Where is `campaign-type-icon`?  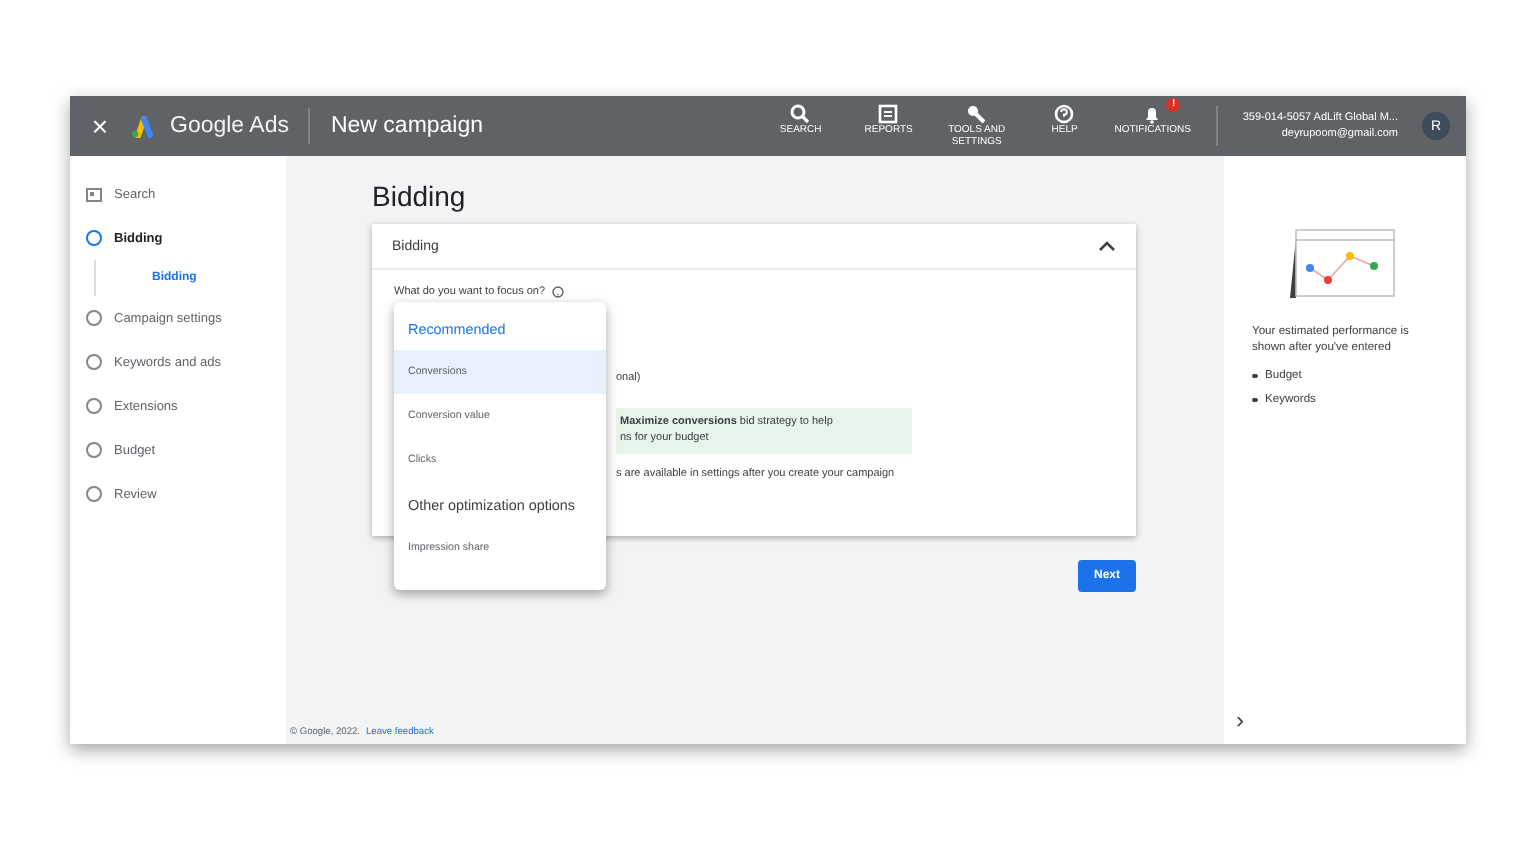 campaign-type-icon is located at coordinates (94, 194).